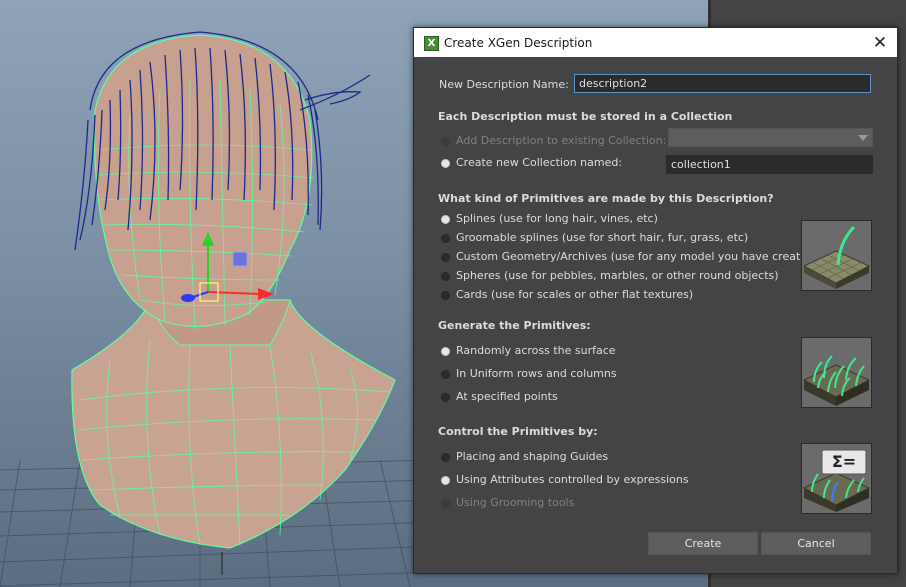  Describe the element at coordinates (816, 543) in the screenshot. I see `cancel-button: Cancel` at that location.